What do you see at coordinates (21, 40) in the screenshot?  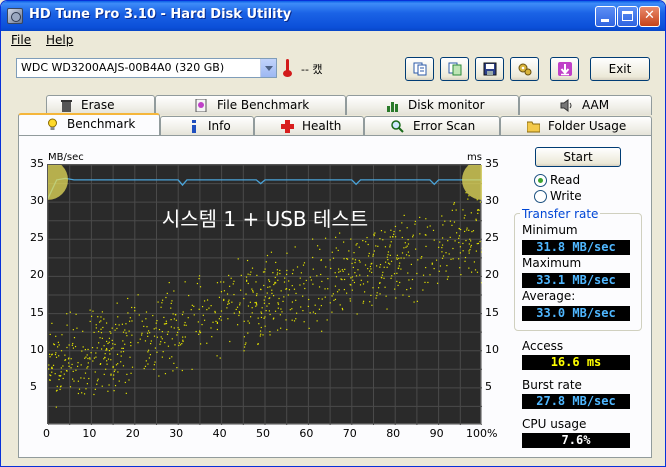 I see `menu-file: File` at bounding box center [21, 40].